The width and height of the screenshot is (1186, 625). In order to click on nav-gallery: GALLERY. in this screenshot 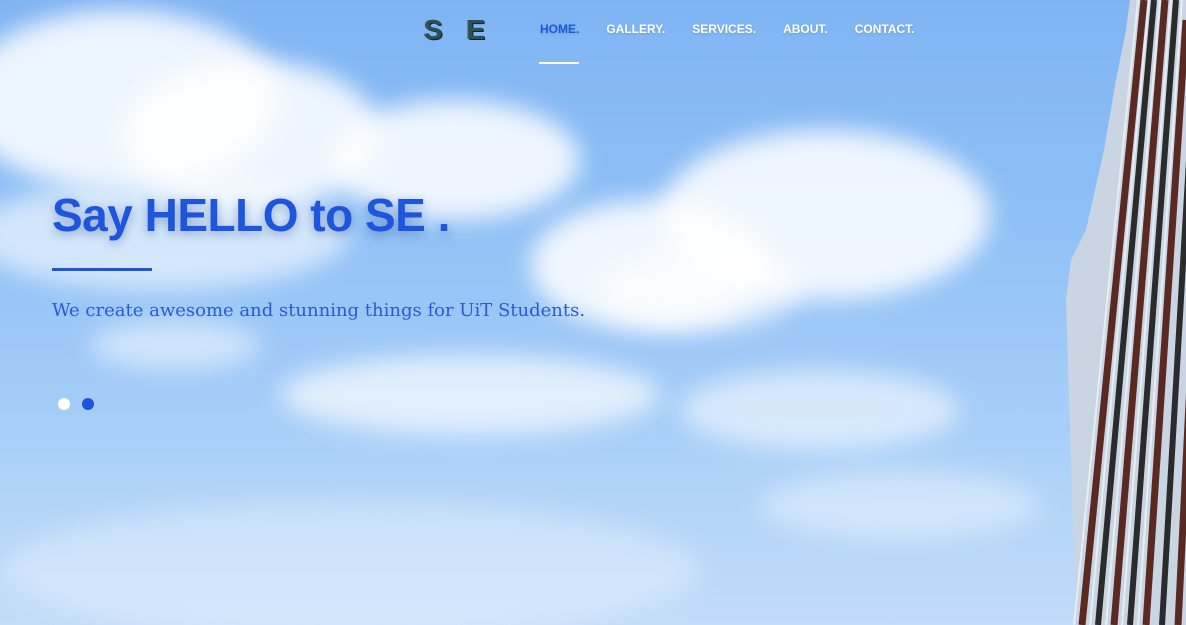, I will do `click(635, 29)`.